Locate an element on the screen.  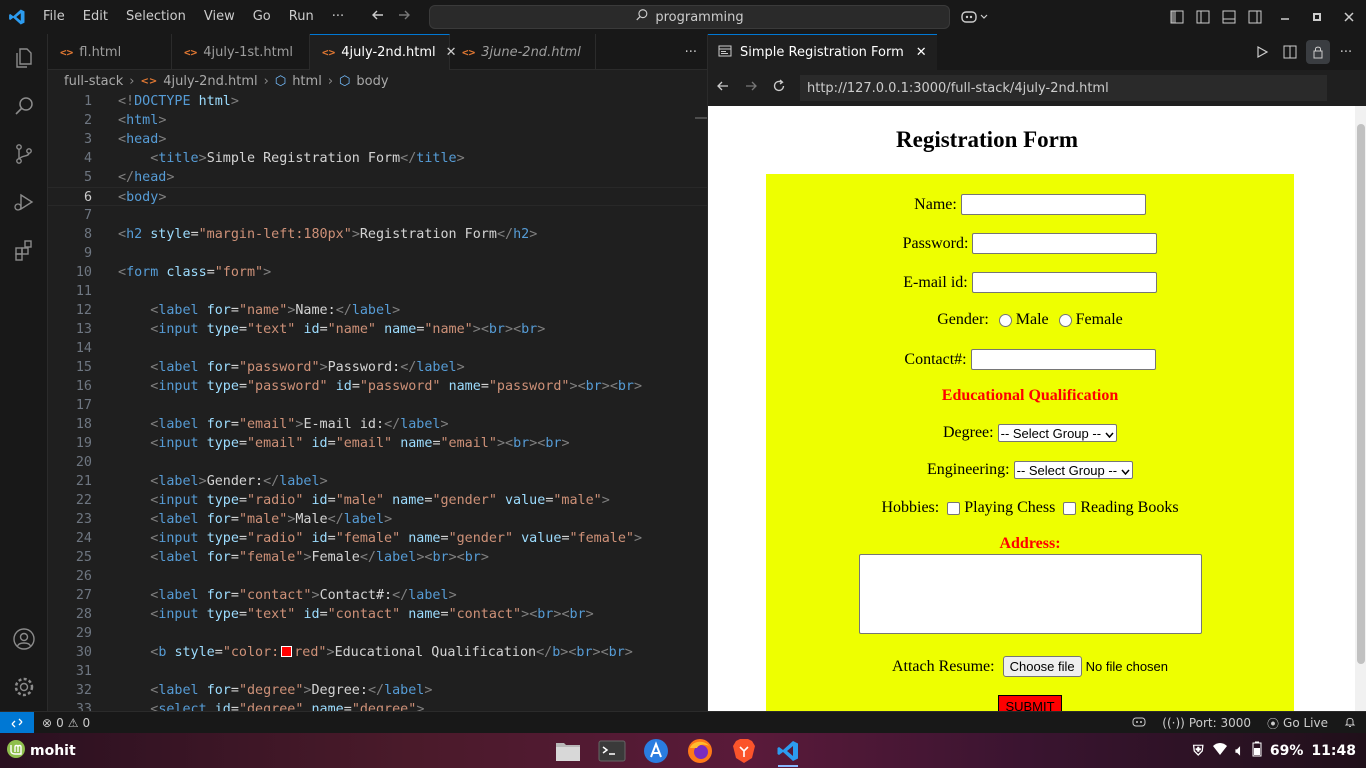
more-actions-icon: ··· is located at coordinates (1346, 52).